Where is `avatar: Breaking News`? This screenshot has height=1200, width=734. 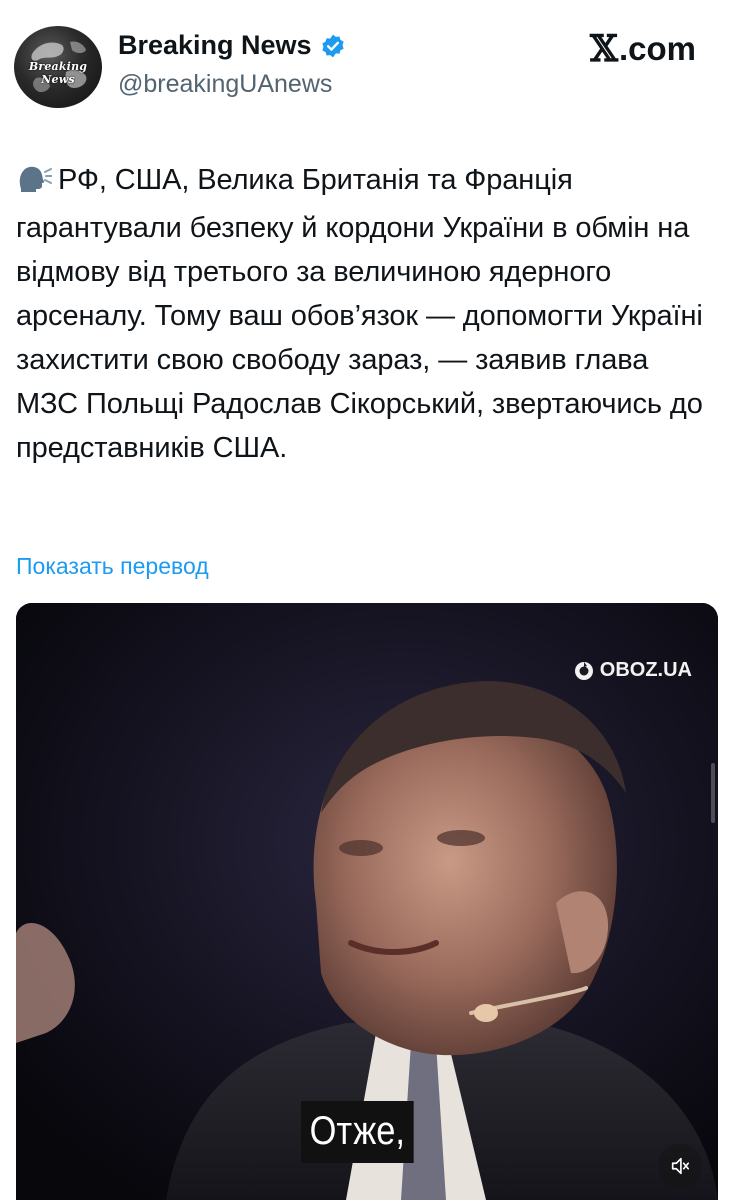
avatar: Breaking News is located at coordinates (58, 67).